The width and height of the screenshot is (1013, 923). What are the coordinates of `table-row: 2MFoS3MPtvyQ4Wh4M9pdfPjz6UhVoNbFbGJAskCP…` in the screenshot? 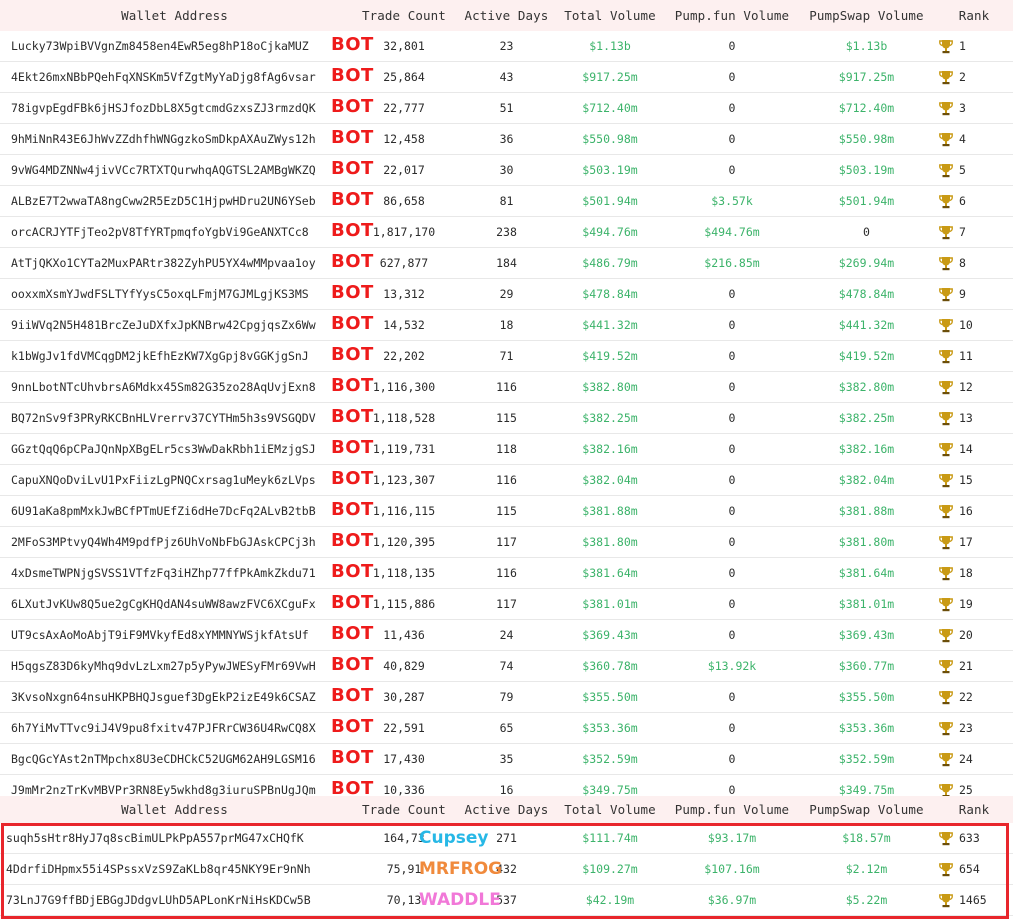 It's located at (506, 542).